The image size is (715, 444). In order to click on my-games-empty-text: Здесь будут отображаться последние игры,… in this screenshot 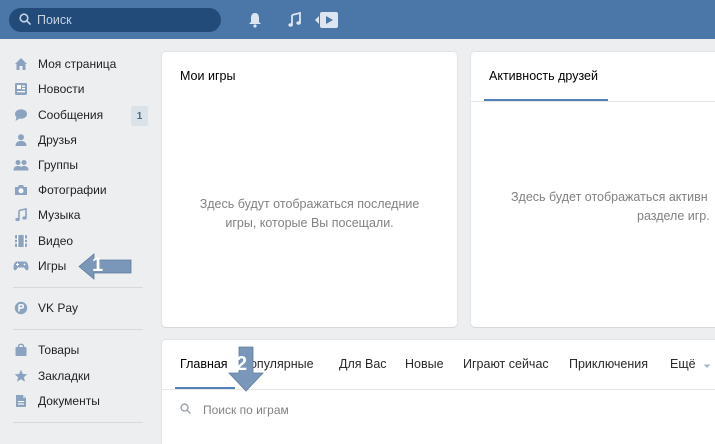, I will do `click(309, 213)`.